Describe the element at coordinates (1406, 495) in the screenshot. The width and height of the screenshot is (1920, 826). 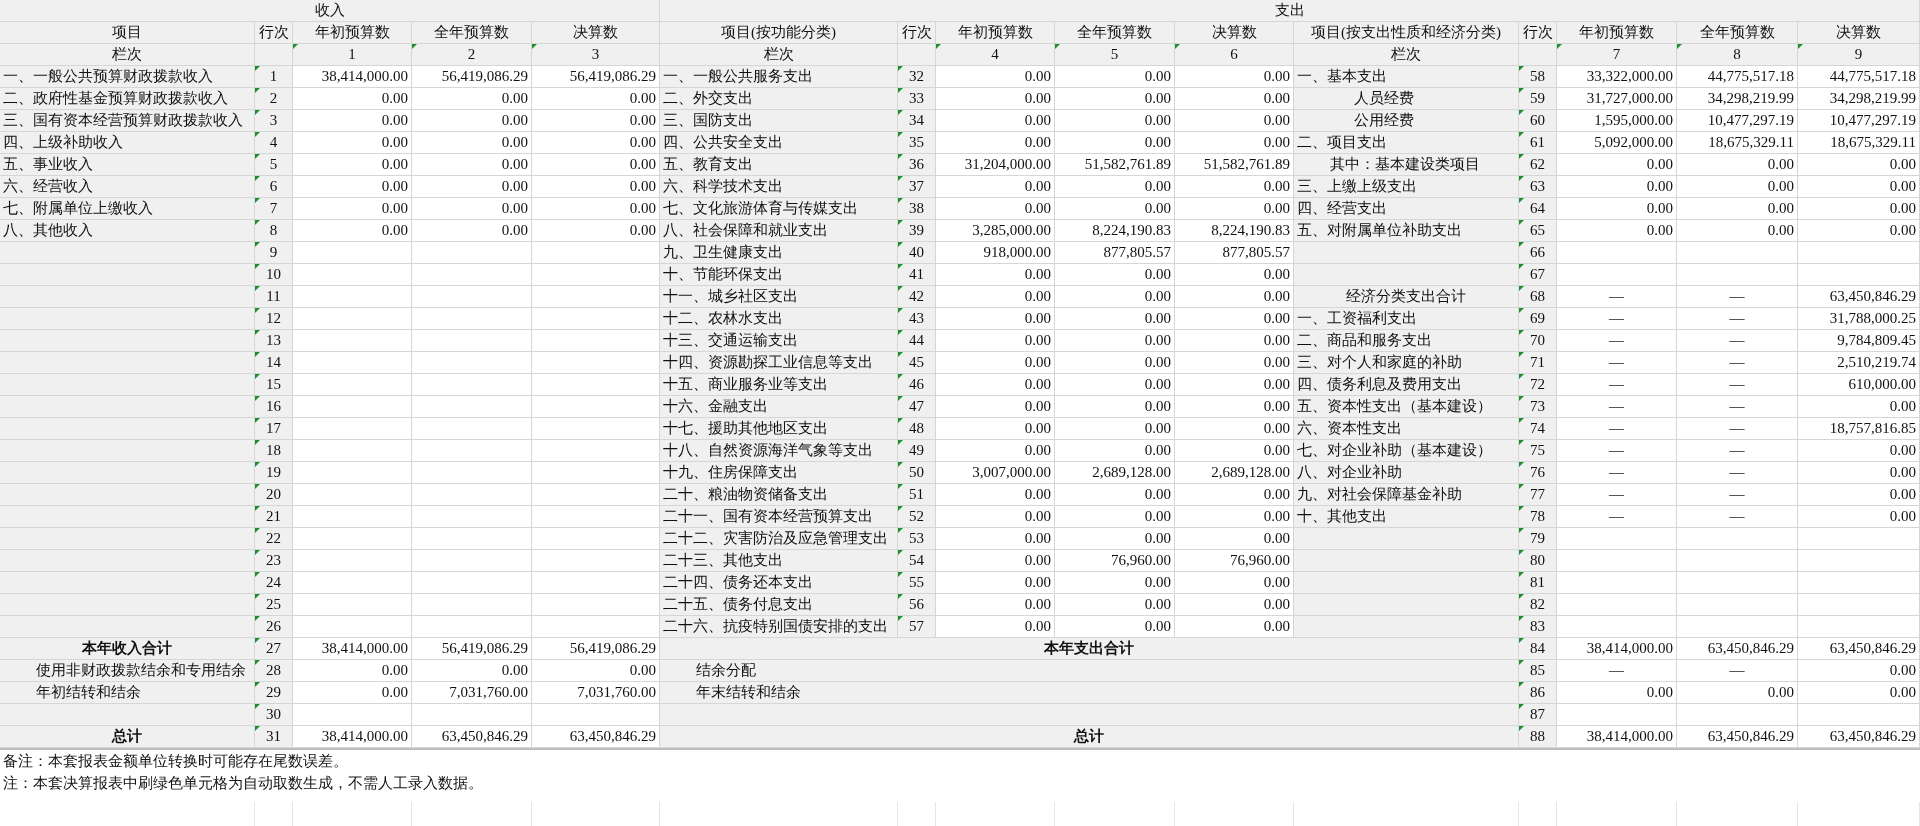
I see `row-label: 九、对社会保障基金补助` at that location.